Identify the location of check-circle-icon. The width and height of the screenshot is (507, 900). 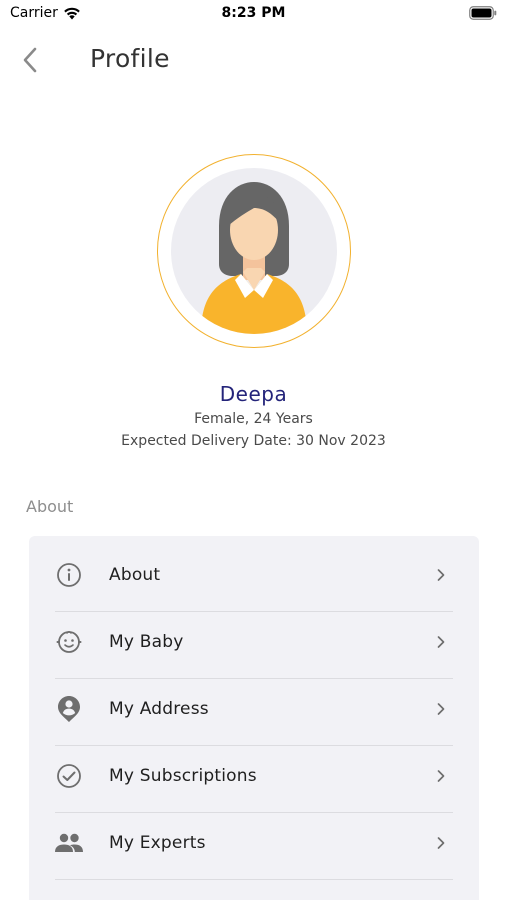
(69, 776).